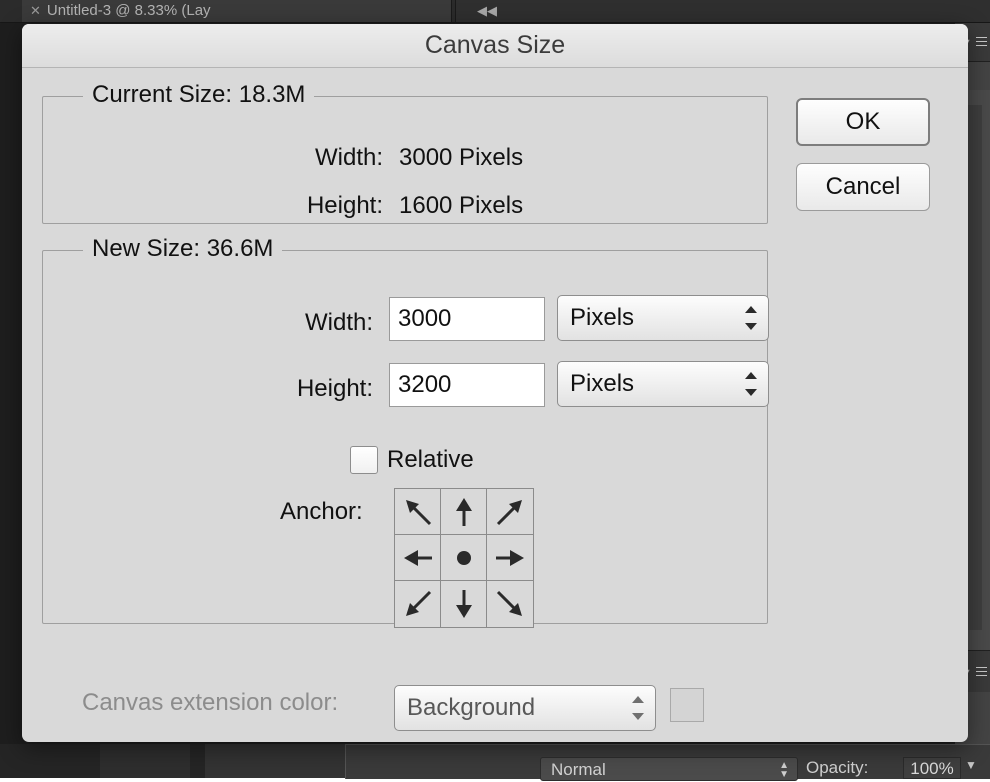 Image resolution: width=990 pixels, height=782 pixels. What do you see at coordinates (471, 707) in the screenshot?
I see `canvas-extension-color-value: Background` at bounding box center [471, 707].